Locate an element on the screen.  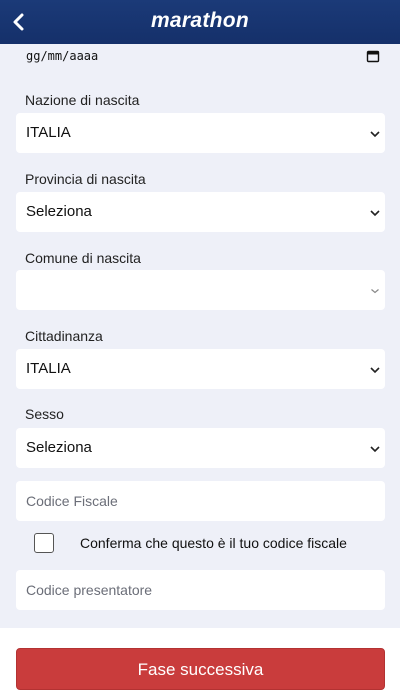
codice-presentatore-input: Codice presentatore is located at coordinates (200, 590).